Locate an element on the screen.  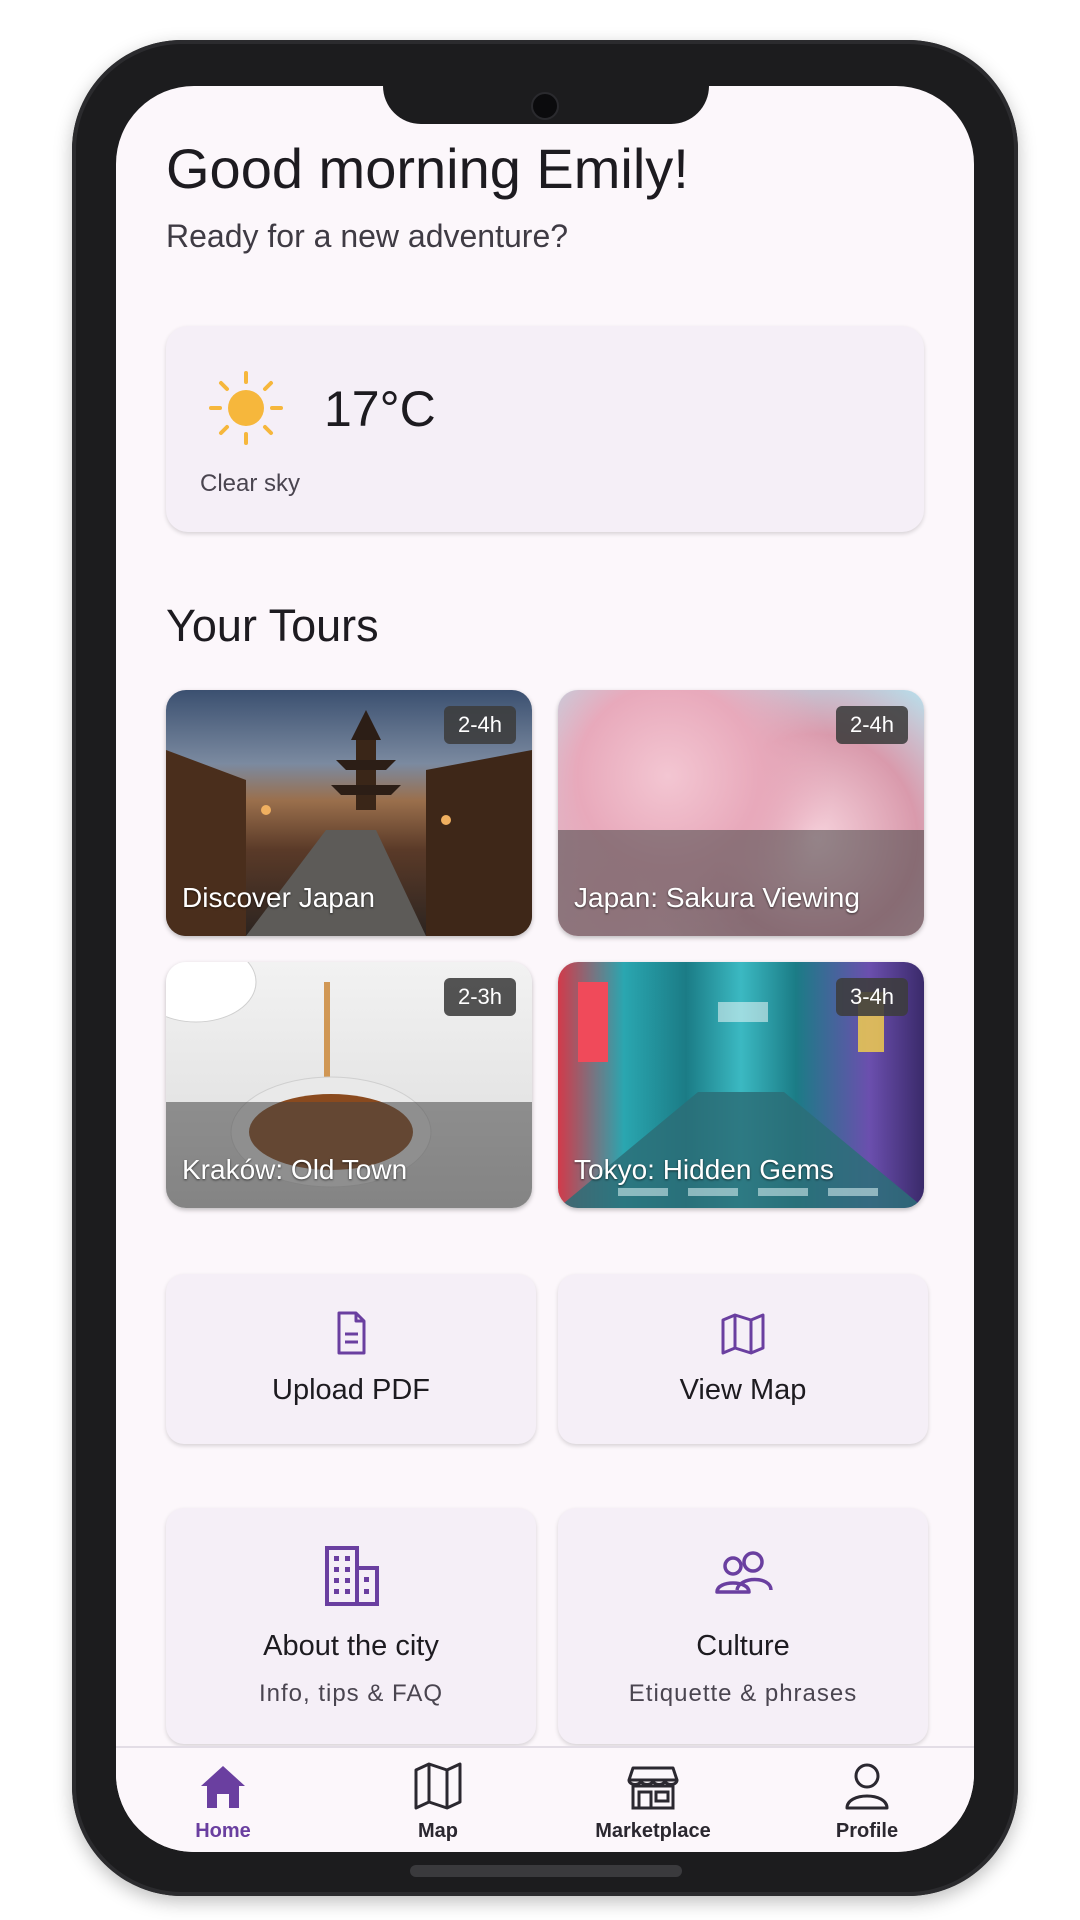
nav-label: Map is located at coordinates (438, 1831).